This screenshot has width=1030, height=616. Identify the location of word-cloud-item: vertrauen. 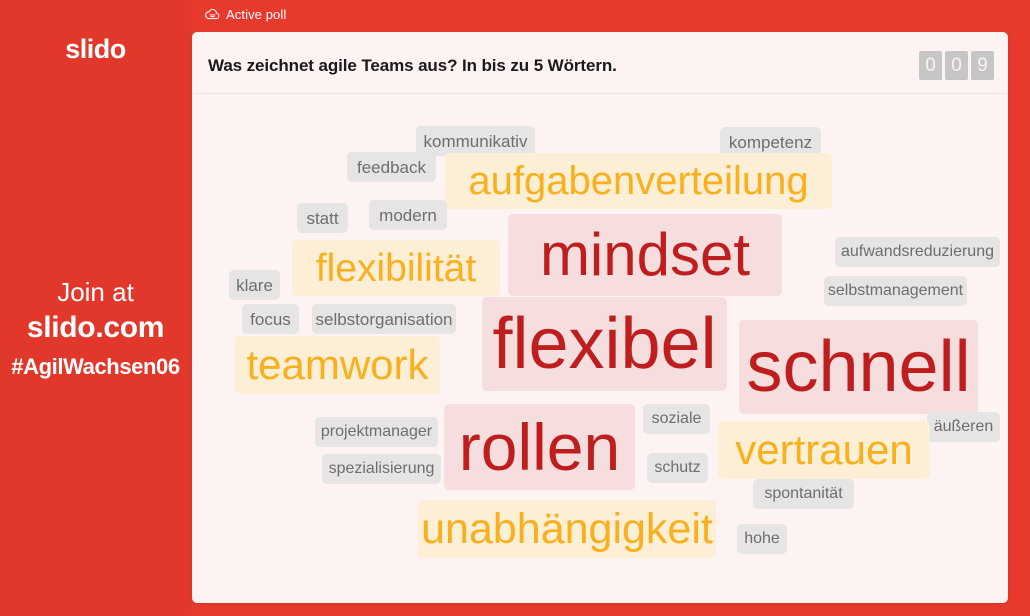
(824, 450).